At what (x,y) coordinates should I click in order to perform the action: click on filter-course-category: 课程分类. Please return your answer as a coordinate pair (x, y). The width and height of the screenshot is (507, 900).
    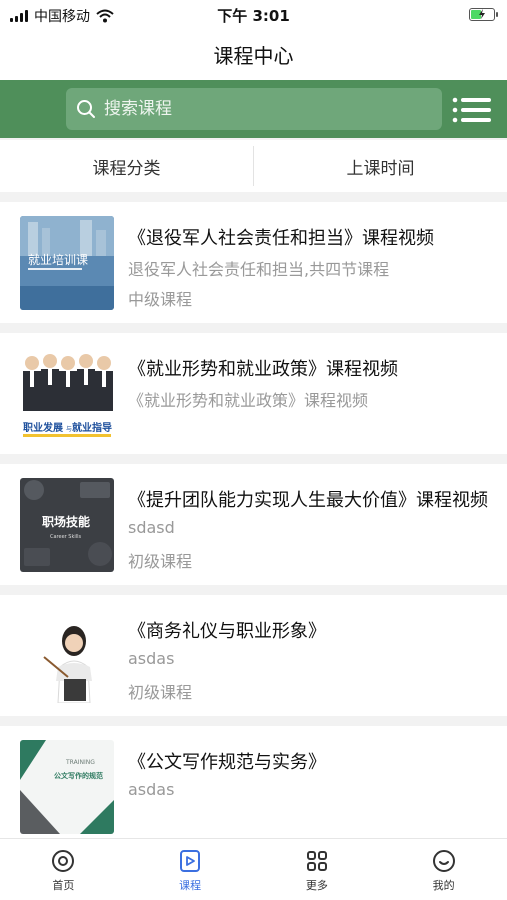
    Looking at the image, I should click on (126, 166).